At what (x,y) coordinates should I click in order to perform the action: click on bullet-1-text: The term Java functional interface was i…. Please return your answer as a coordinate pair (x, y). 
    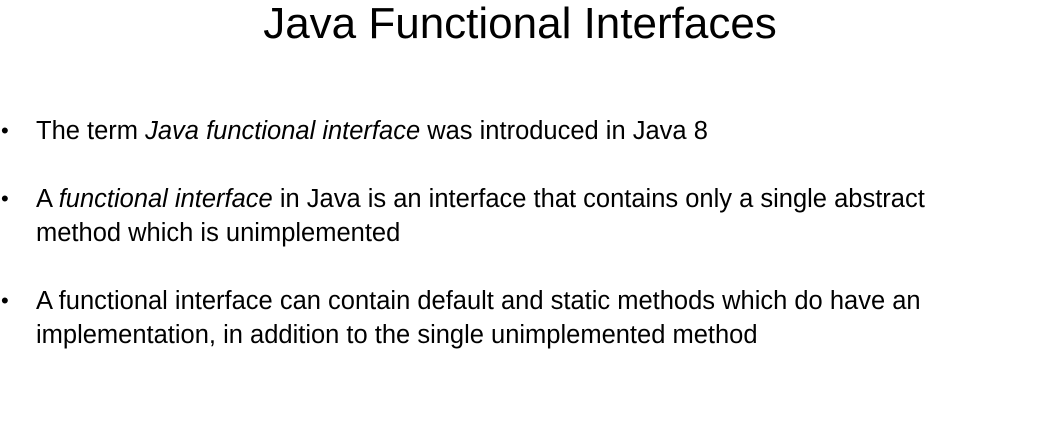
    Looking at the image, I should click on (541, 131).